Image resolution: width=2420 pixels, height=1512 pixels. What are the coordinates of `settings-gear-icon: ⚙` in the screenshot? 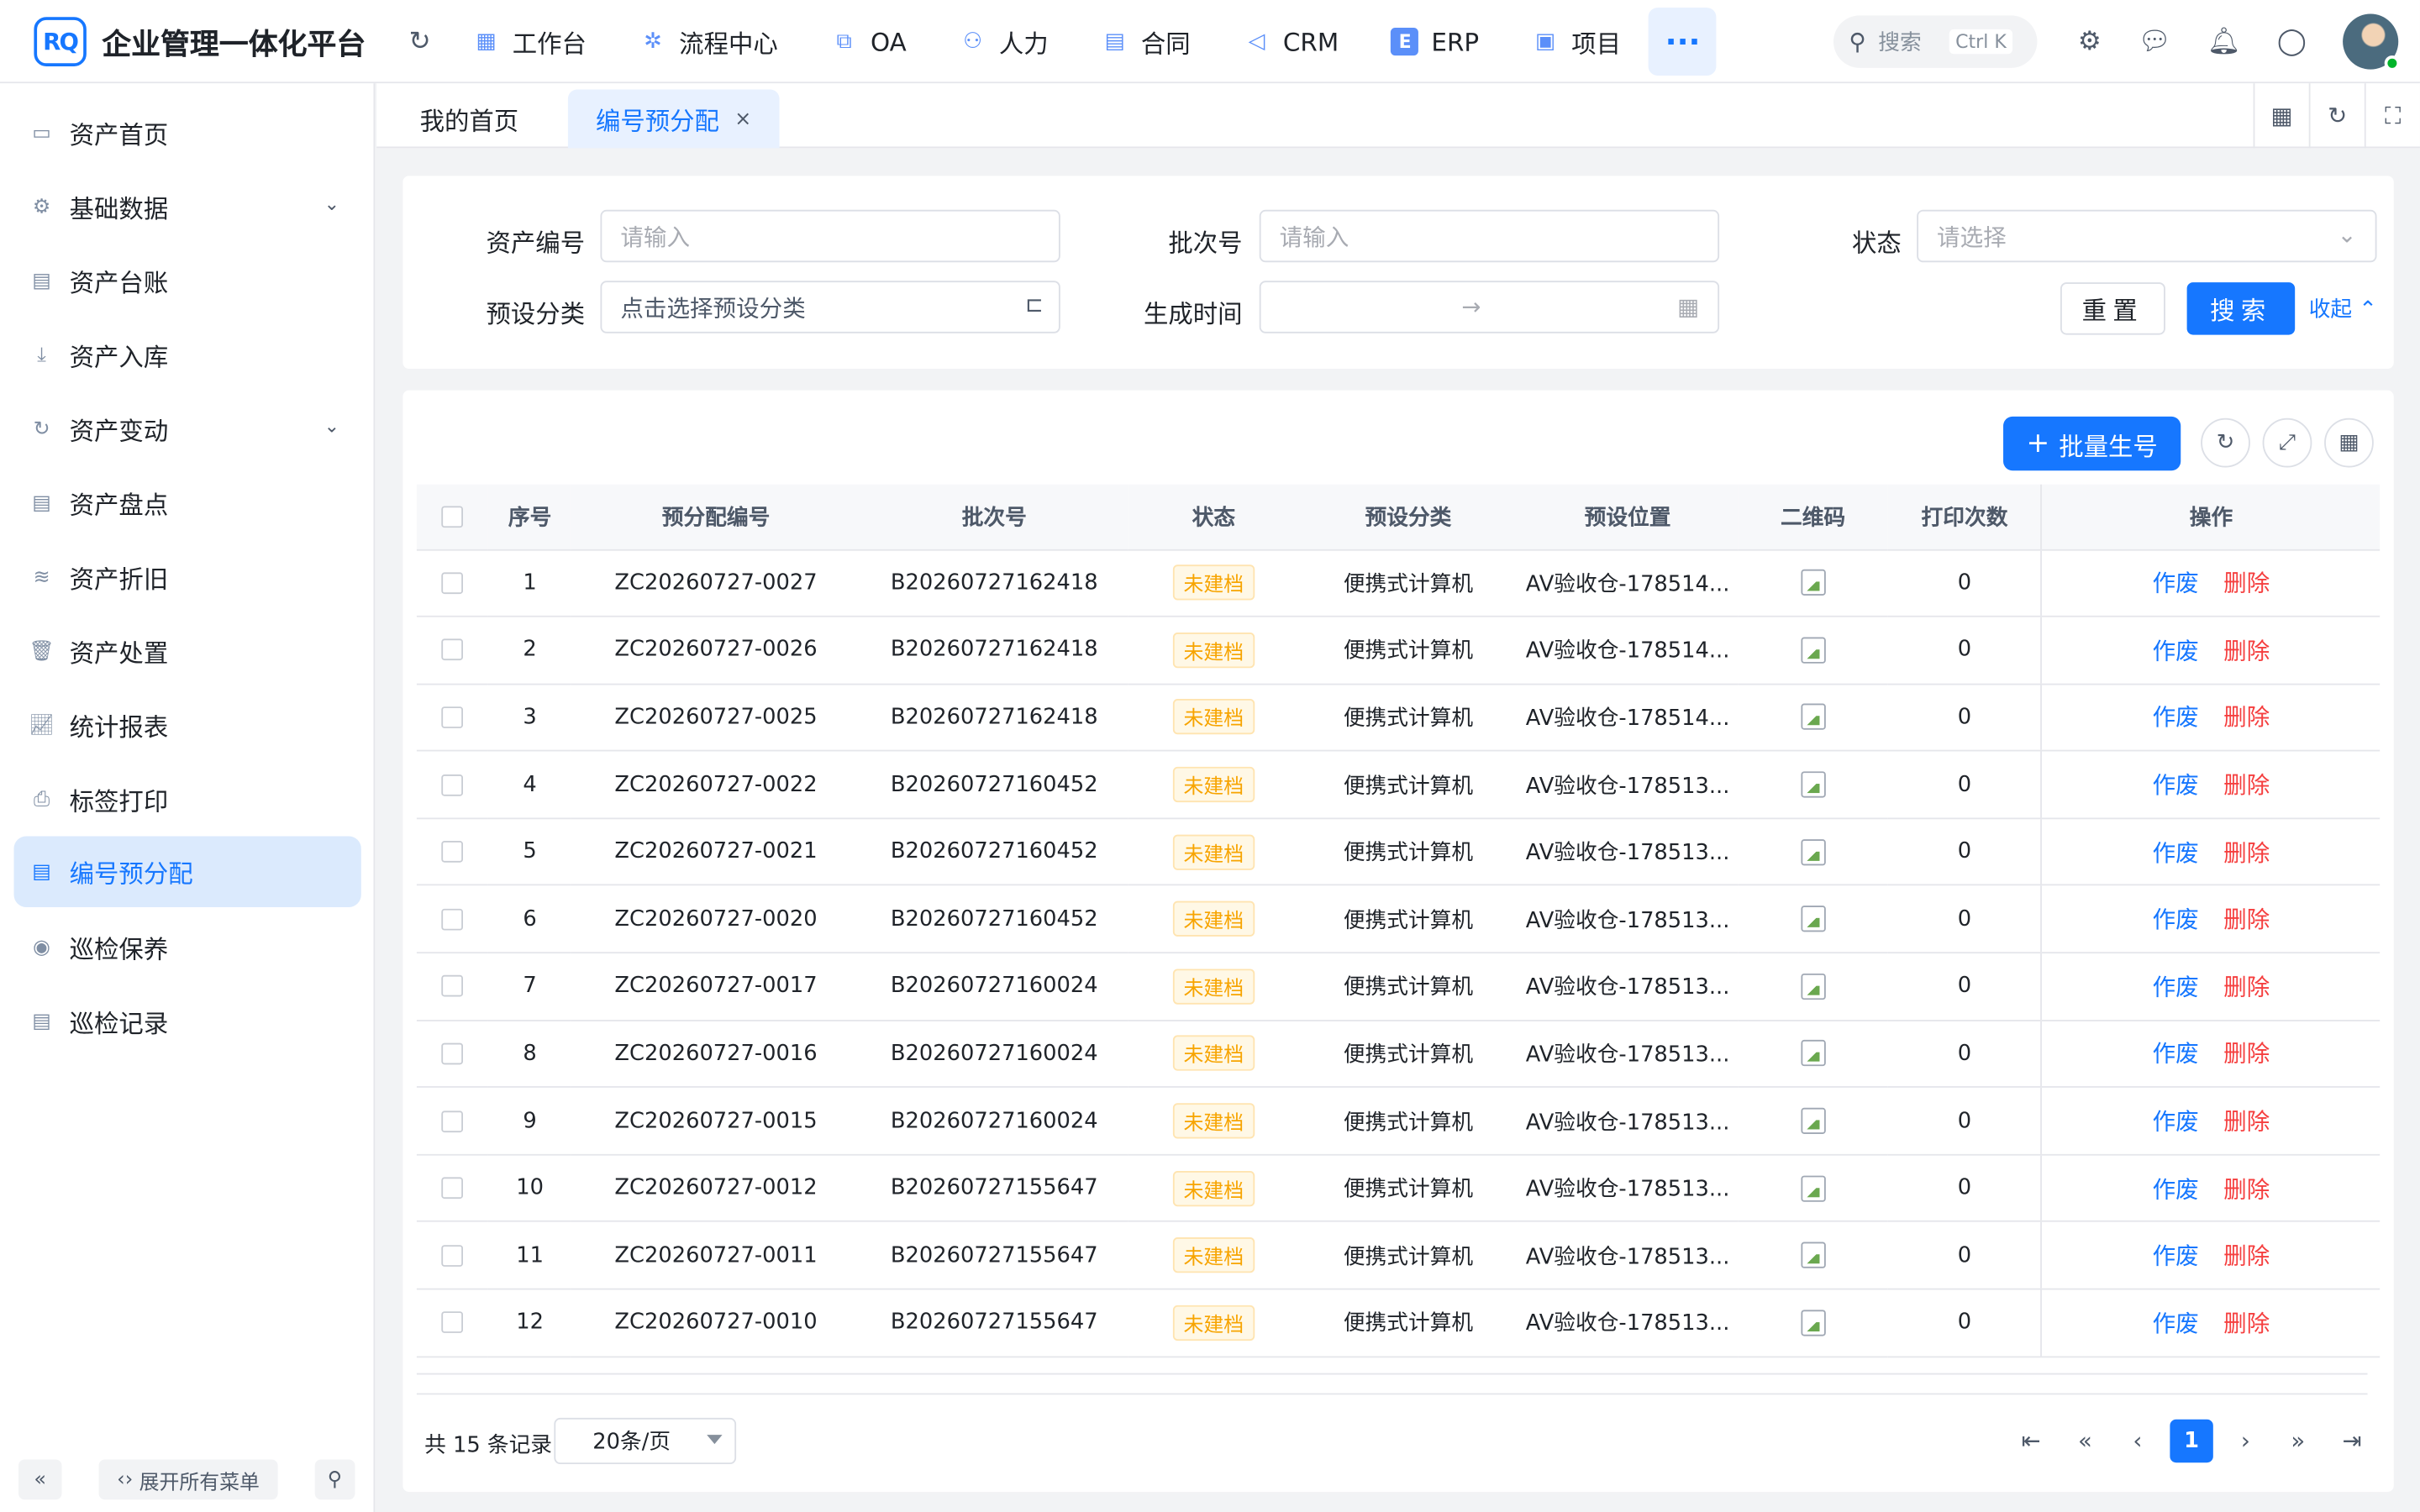 It's located at (2089, 42).